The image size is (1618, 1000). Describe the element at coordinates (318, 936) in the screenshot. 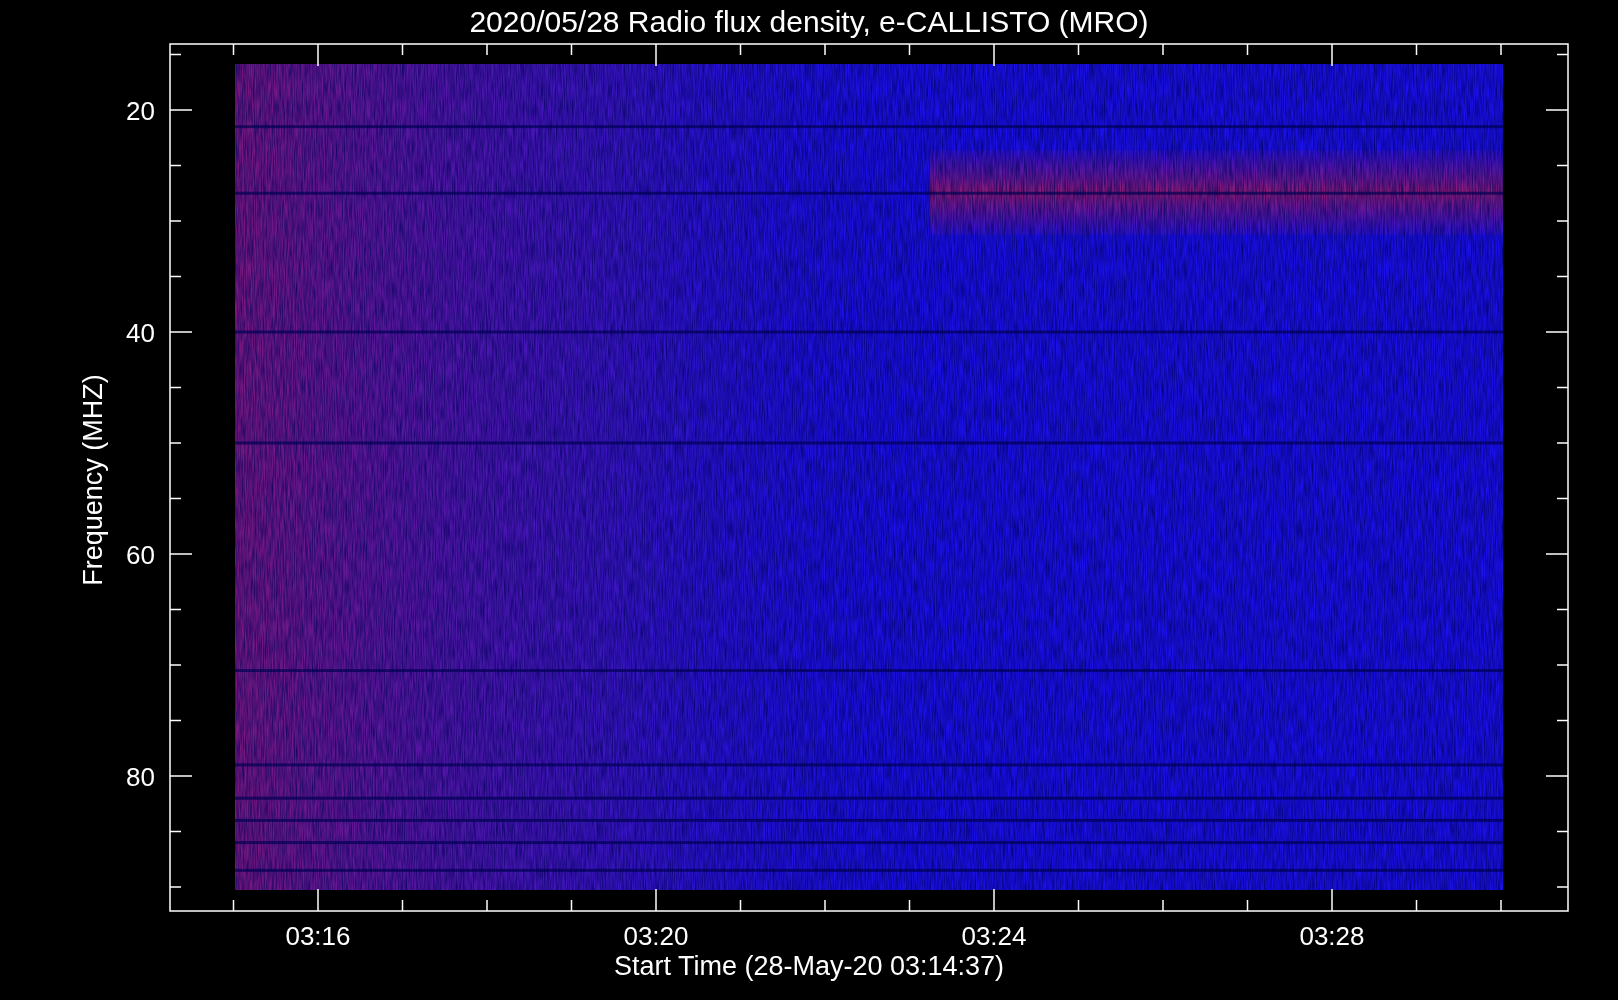

I see `x-tick-label: 03:16` at that location.